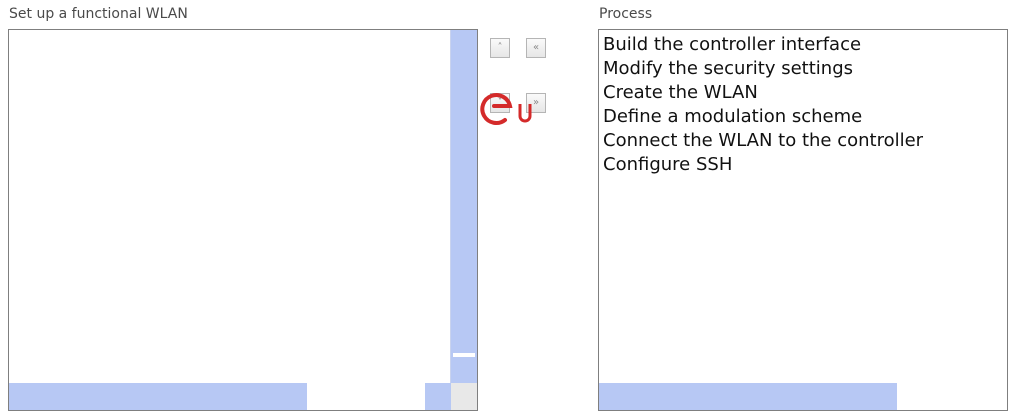  What do you see at coordinates (463, 206) in the screenshot?
I see `vertical-scrollbar` at bounding box center [463, 206].